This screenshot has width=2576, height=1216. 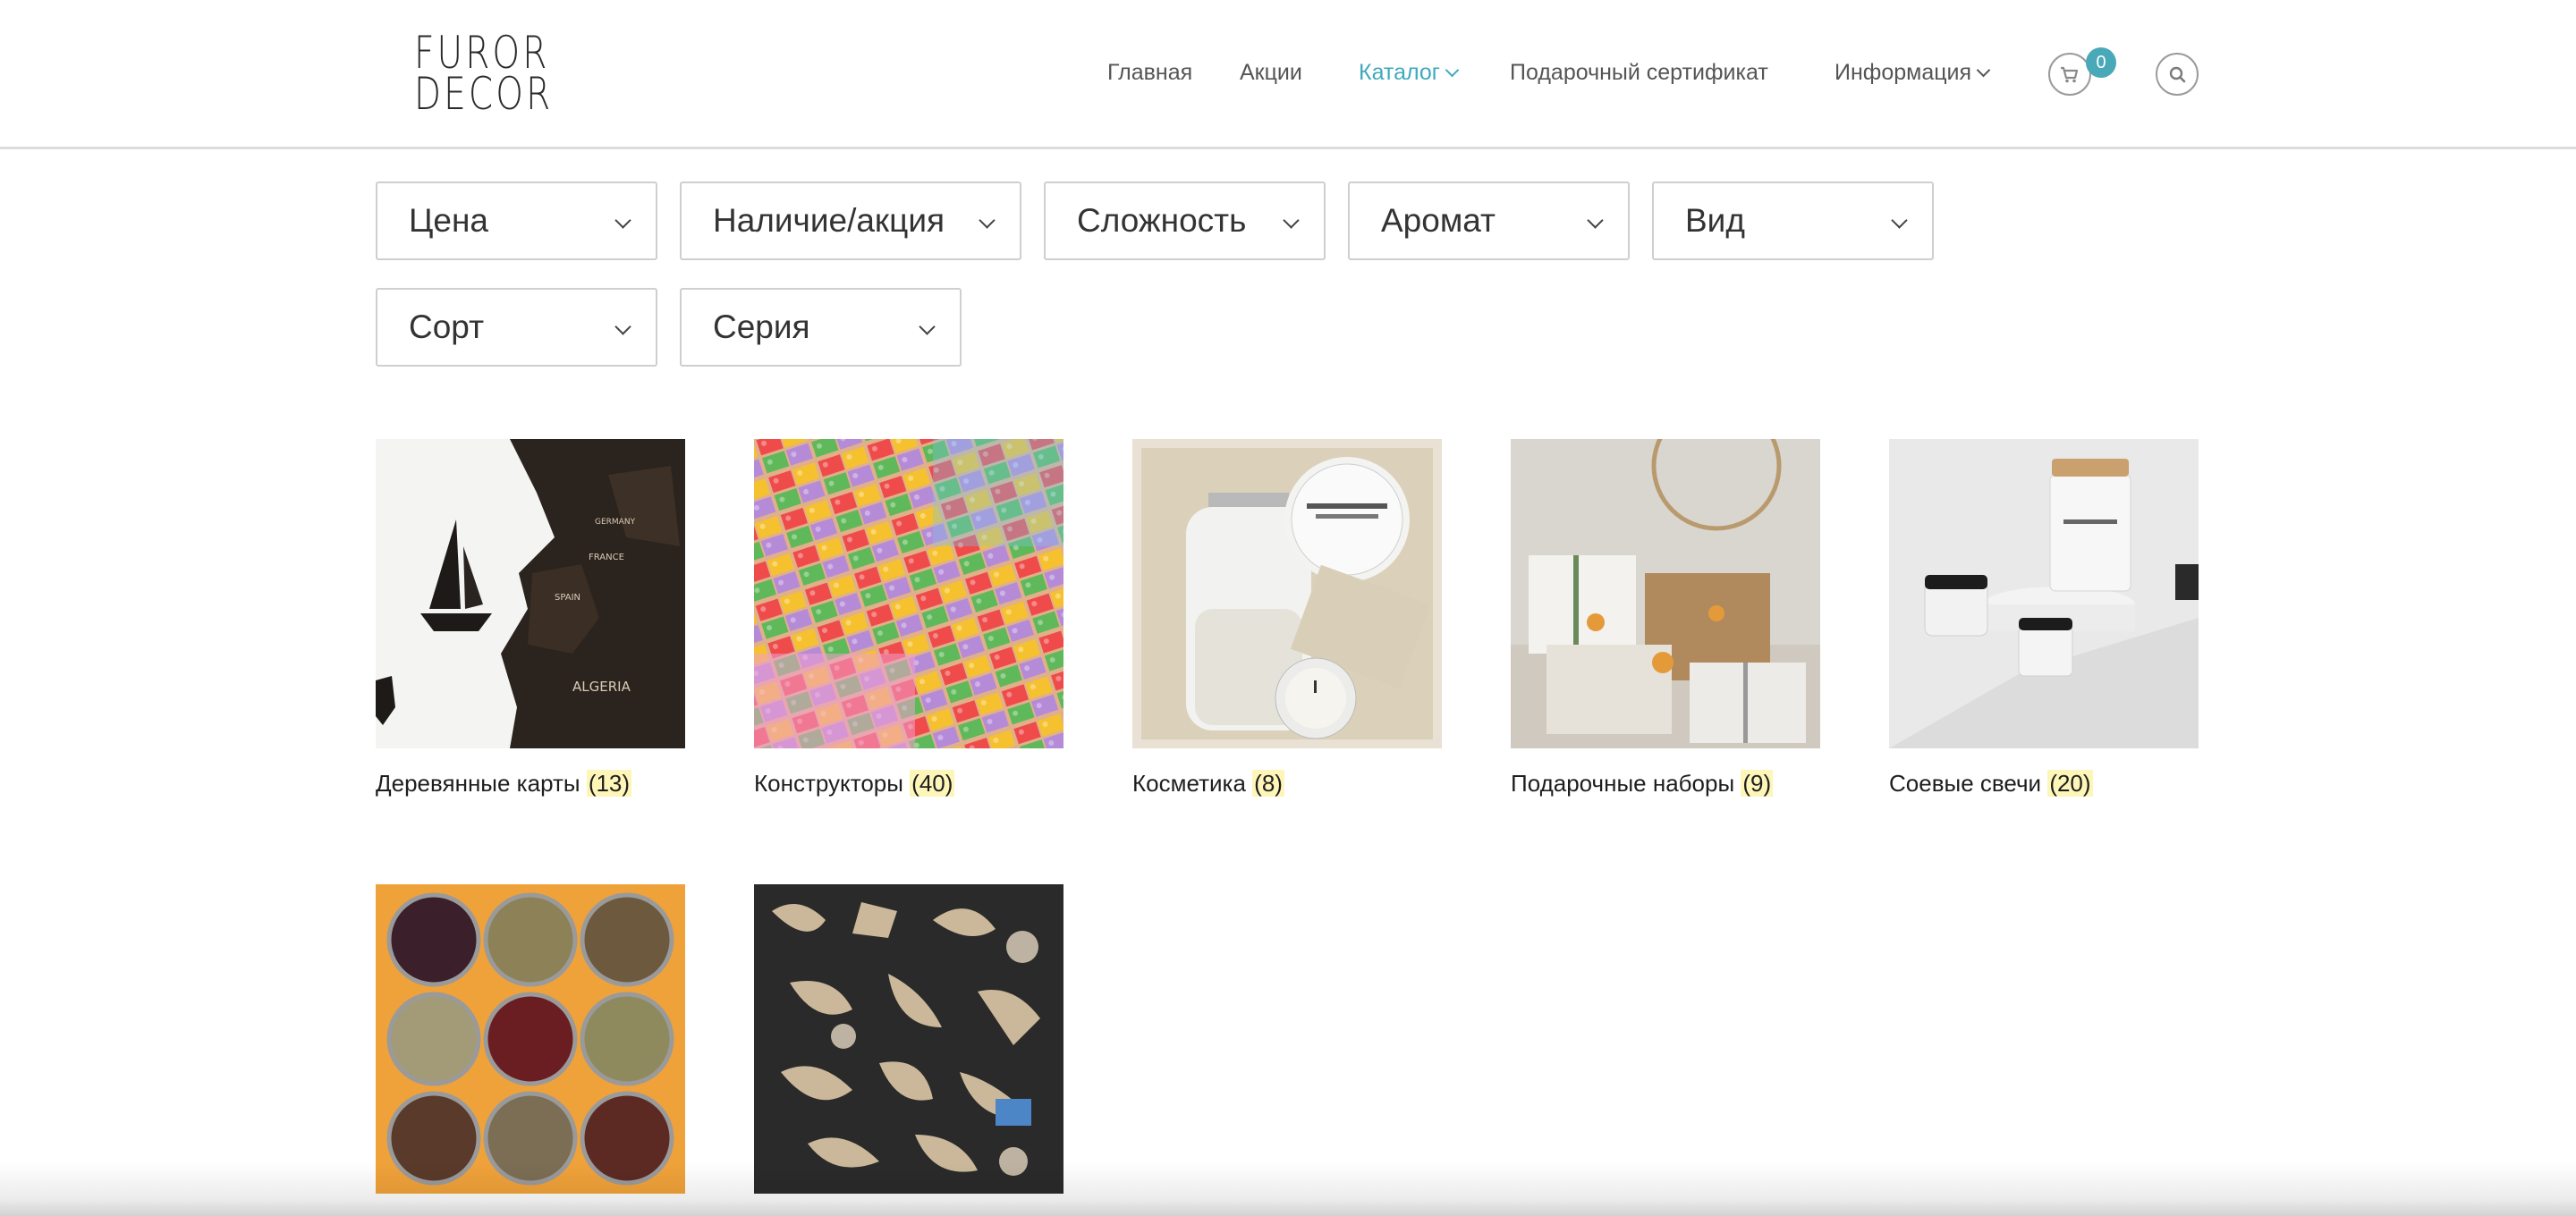 What do you see at coordinates (1399, 73) in the screenshot?
I see `nav-label: Каталог` at bounding box center [1399, 73].